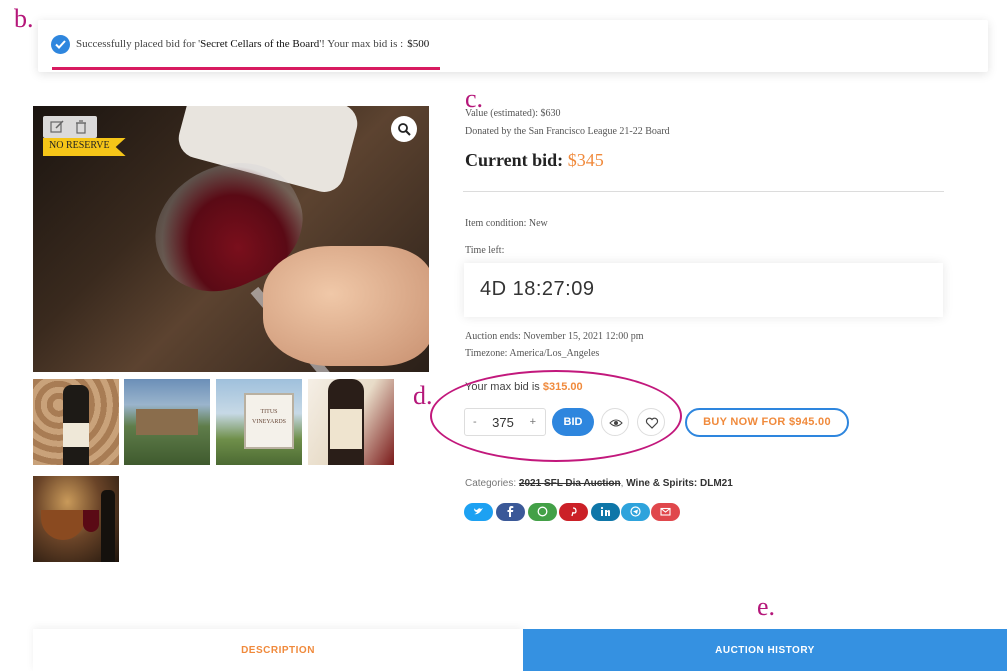 This screenshot has height=671, width=1007. Describe the element at coordinates (24, 18) in the screenshot. I see `annotation-b: b.` at that location.